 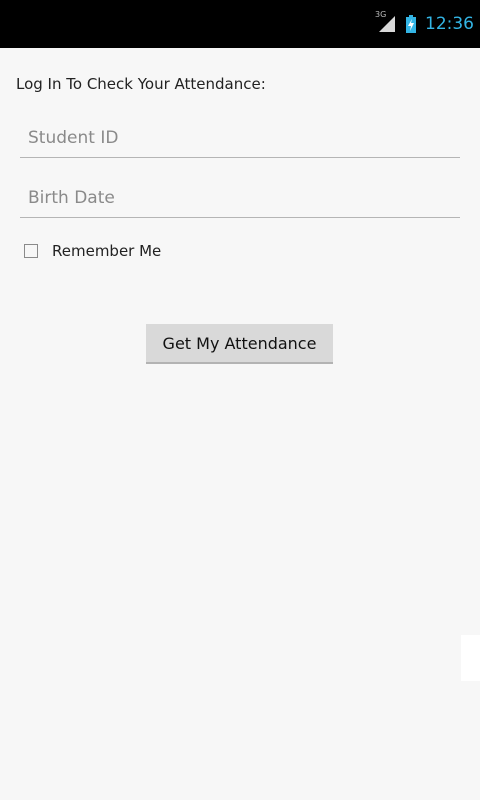 I want to click on status-clock: 12:36, so click(x=449, y=24).